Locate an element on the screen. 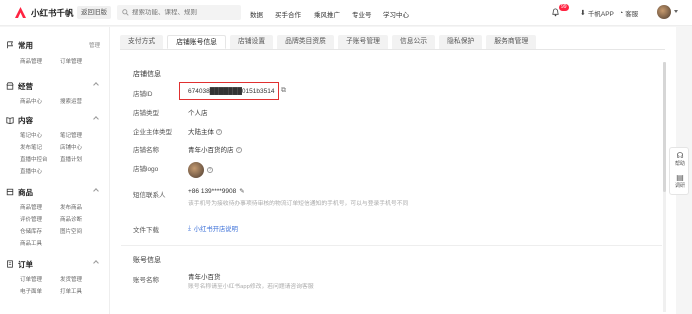 Image resolution: width=692 pixels, height=314 pixels. sidebar-item: 商品工具 is located at coordinates (31, 243).